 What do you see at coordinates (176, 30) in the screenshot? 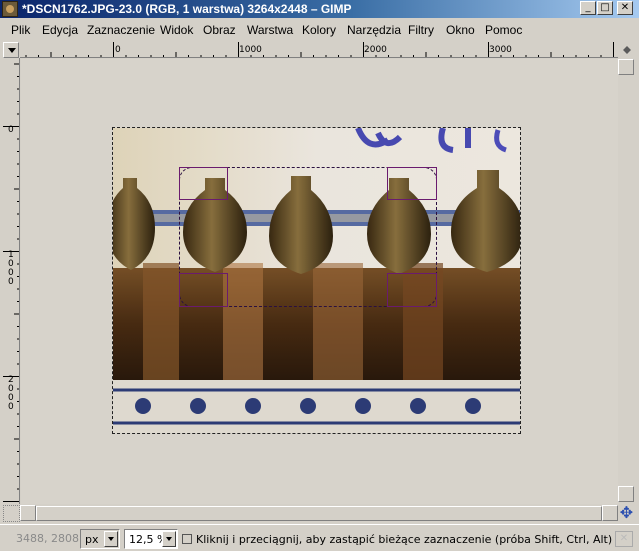
I see `menu-widok: Widok` at bounding box center [176, 30].